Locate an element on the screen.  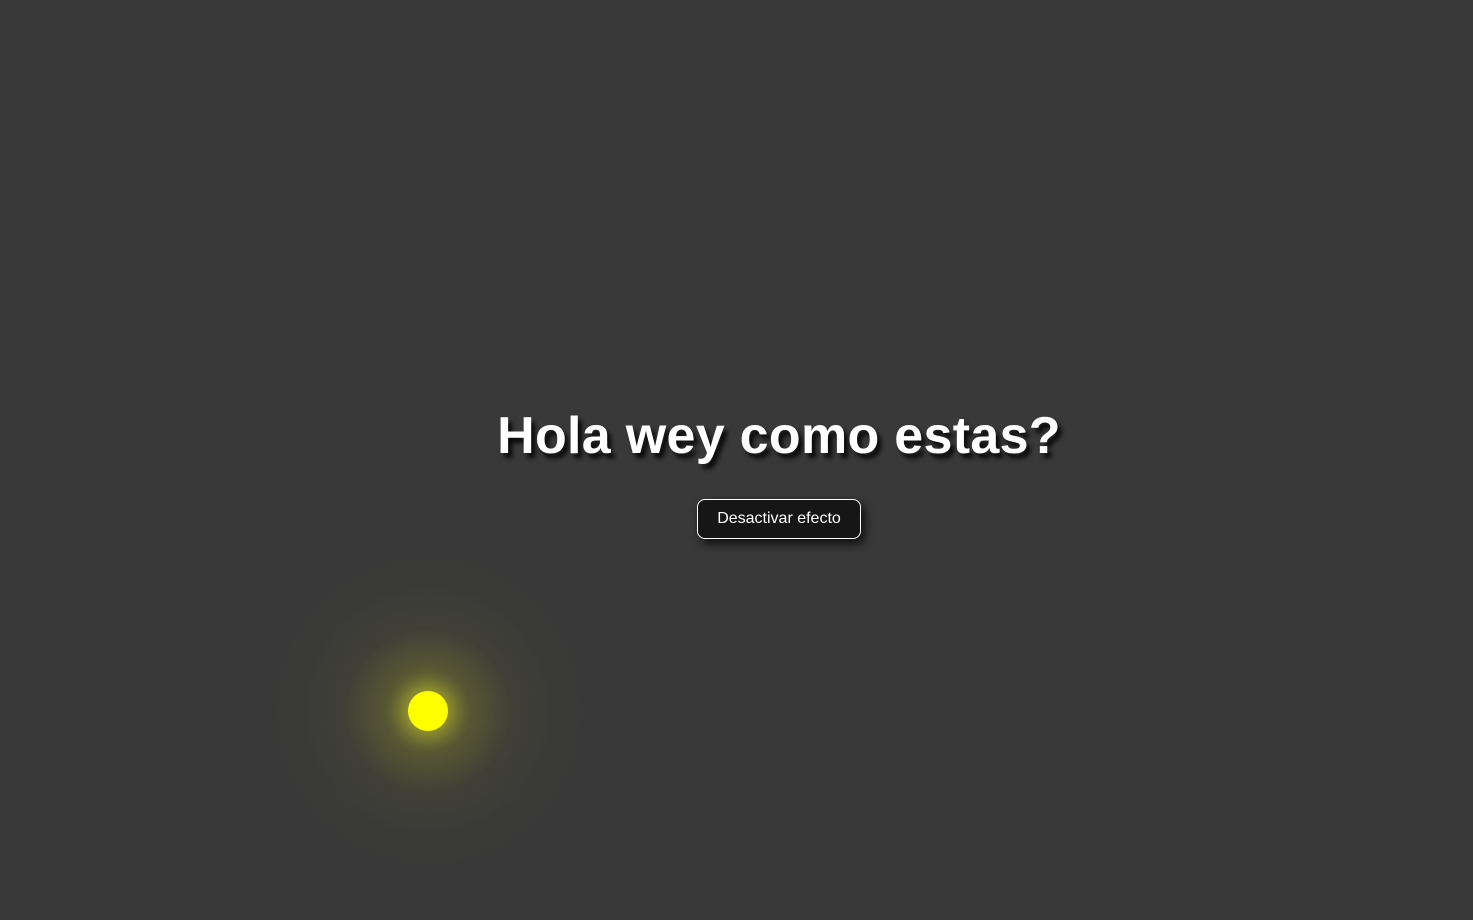
page-title: Hola wey como estas? is located at coordinates (779, 436).